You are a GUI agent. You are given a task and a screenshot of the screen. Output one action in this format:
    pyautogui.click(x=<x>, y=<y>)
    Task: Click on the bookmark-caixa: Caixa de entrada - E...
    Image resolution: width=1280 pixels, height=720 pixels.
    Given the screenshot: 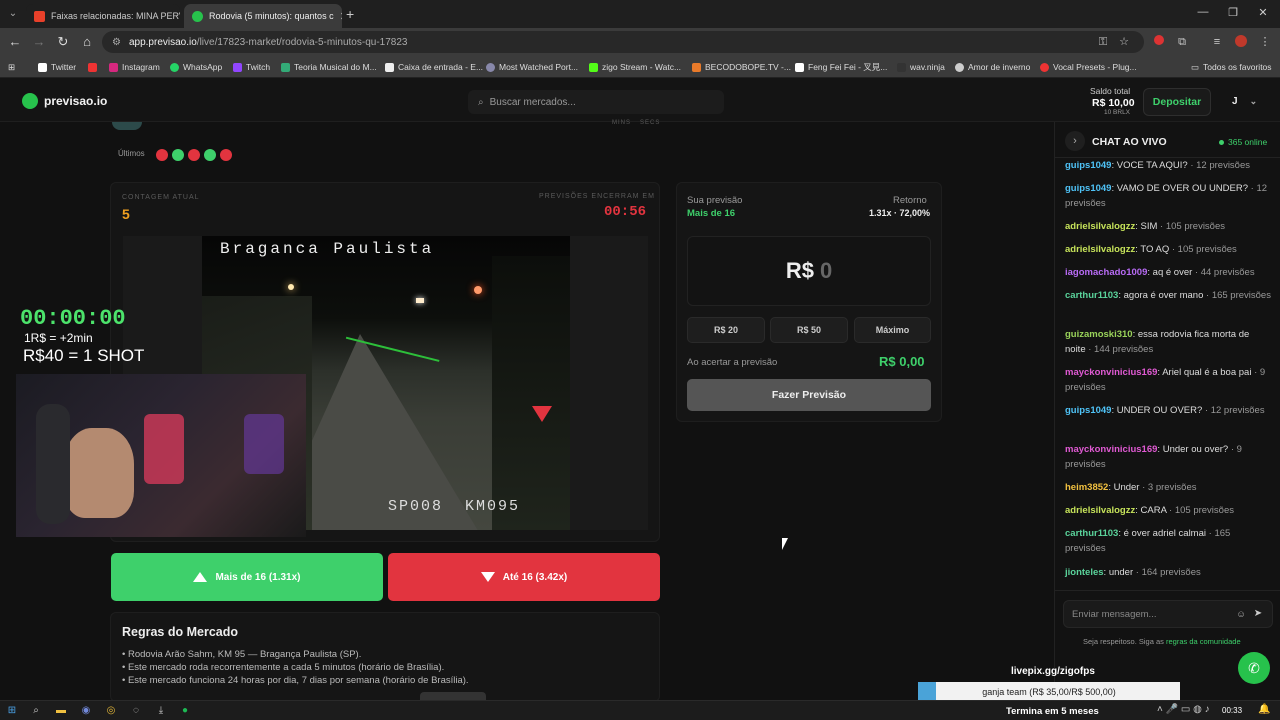 What is the action you would take?
    pyautogui.click(x=434, y=67)
    